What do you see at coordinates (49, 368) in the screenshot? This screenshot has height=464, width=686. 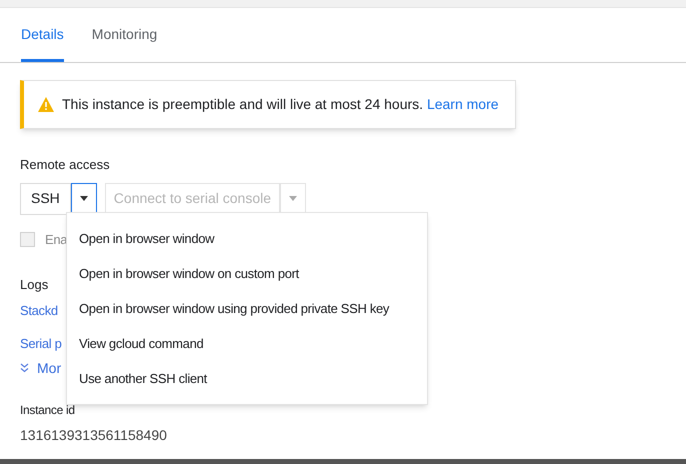 I see `more-link: Mor` at bounding box center [49, 368].